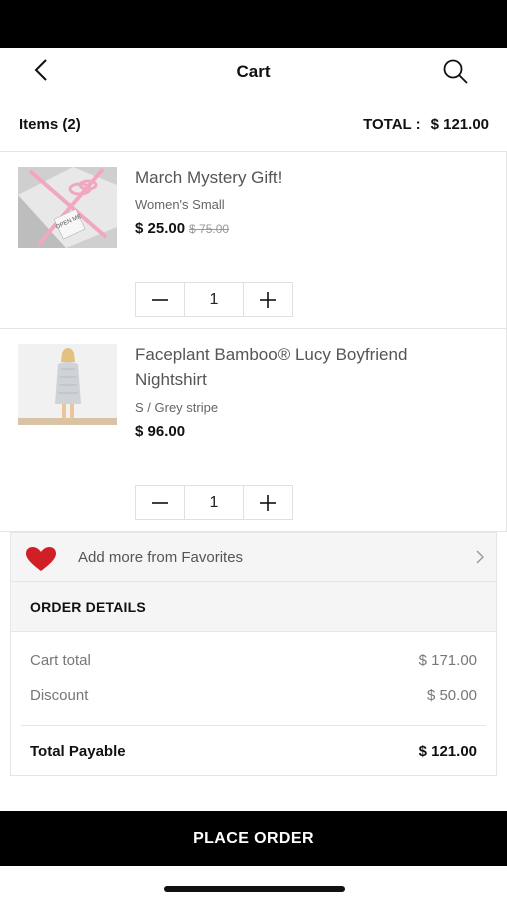 This screenshot has width=507, height=900. Describe the element at coordinates (392, 124) in the screenshot. I see `total-label: TOTAL :` at that location.